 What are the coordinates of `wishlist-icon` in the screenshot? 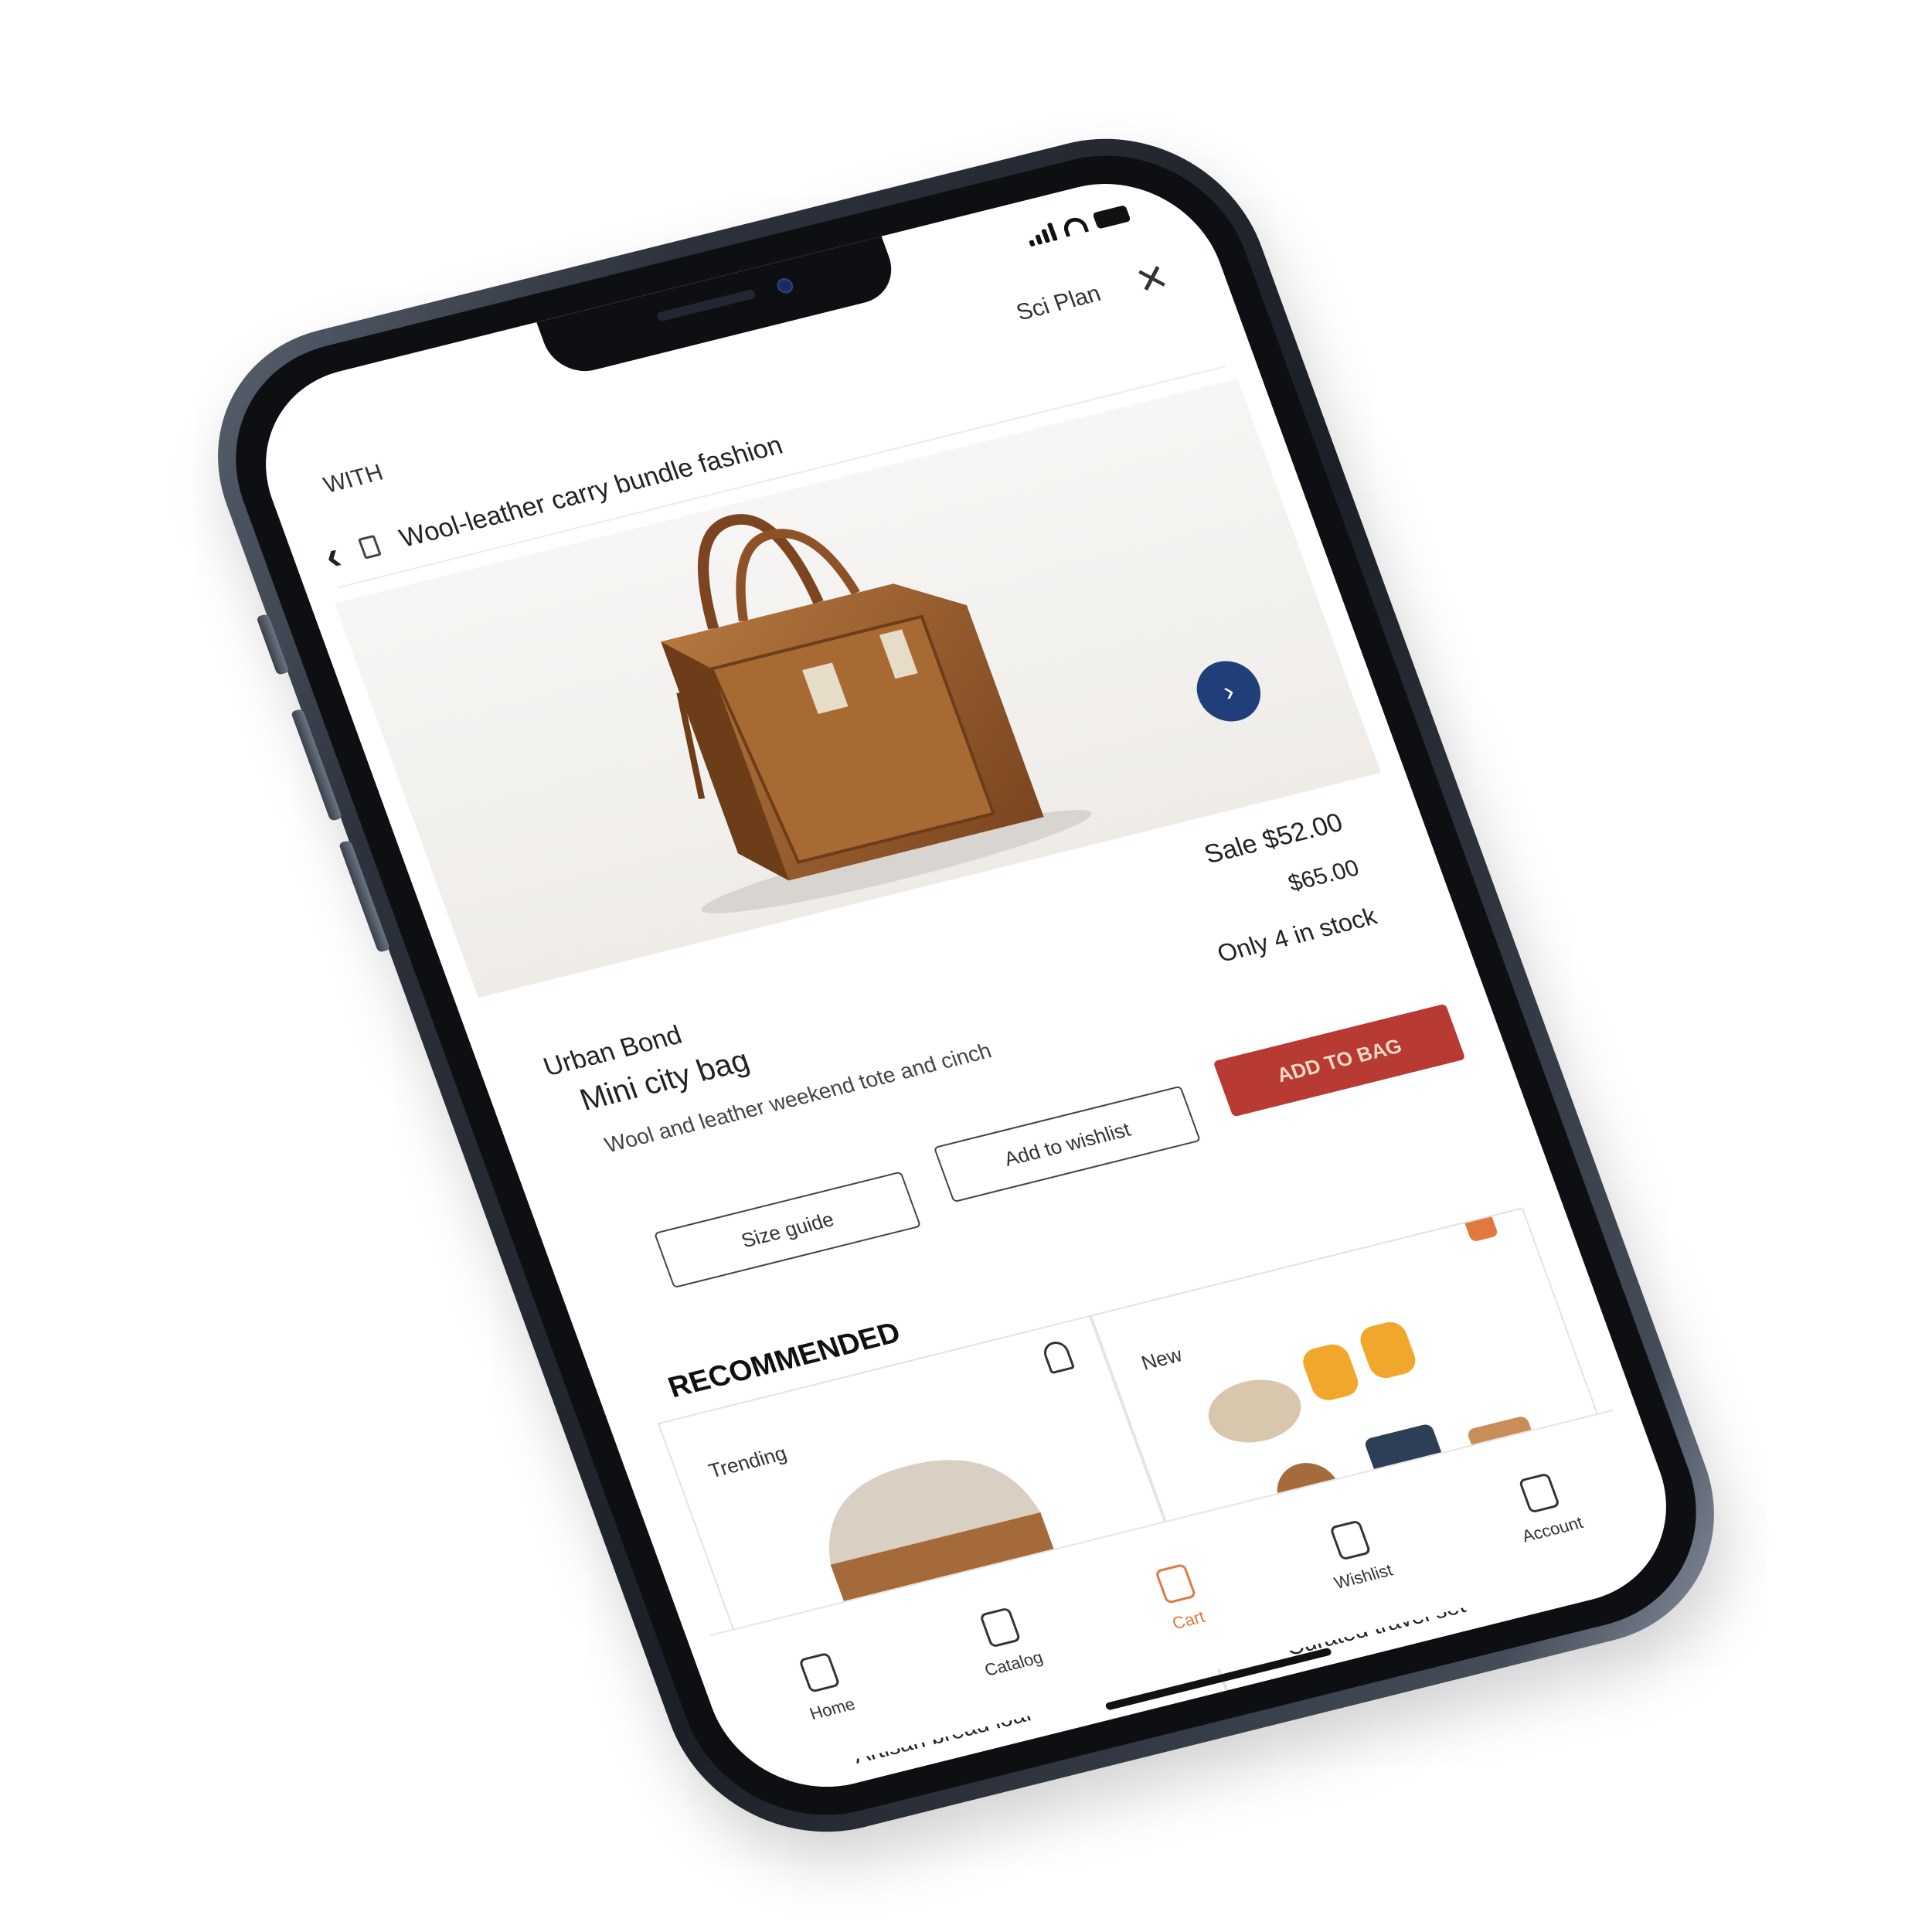 It's located at (1350, 1540).